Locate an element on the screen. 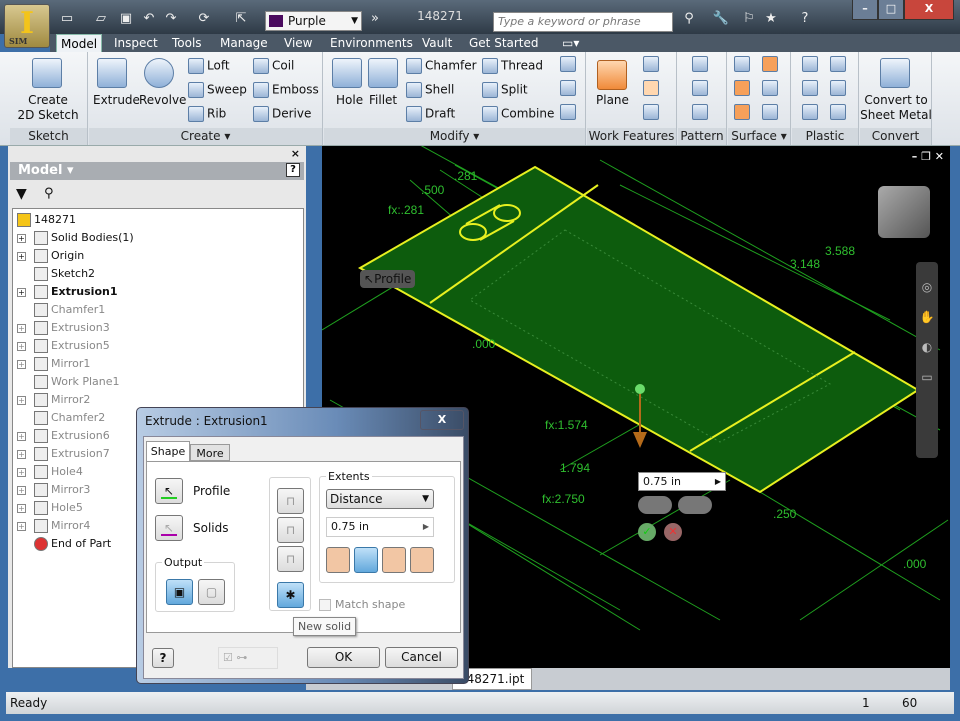 Image resolution: width=960 pixels, height=721 pixels. thread-button: Thread is located at coordinates (512, 66).